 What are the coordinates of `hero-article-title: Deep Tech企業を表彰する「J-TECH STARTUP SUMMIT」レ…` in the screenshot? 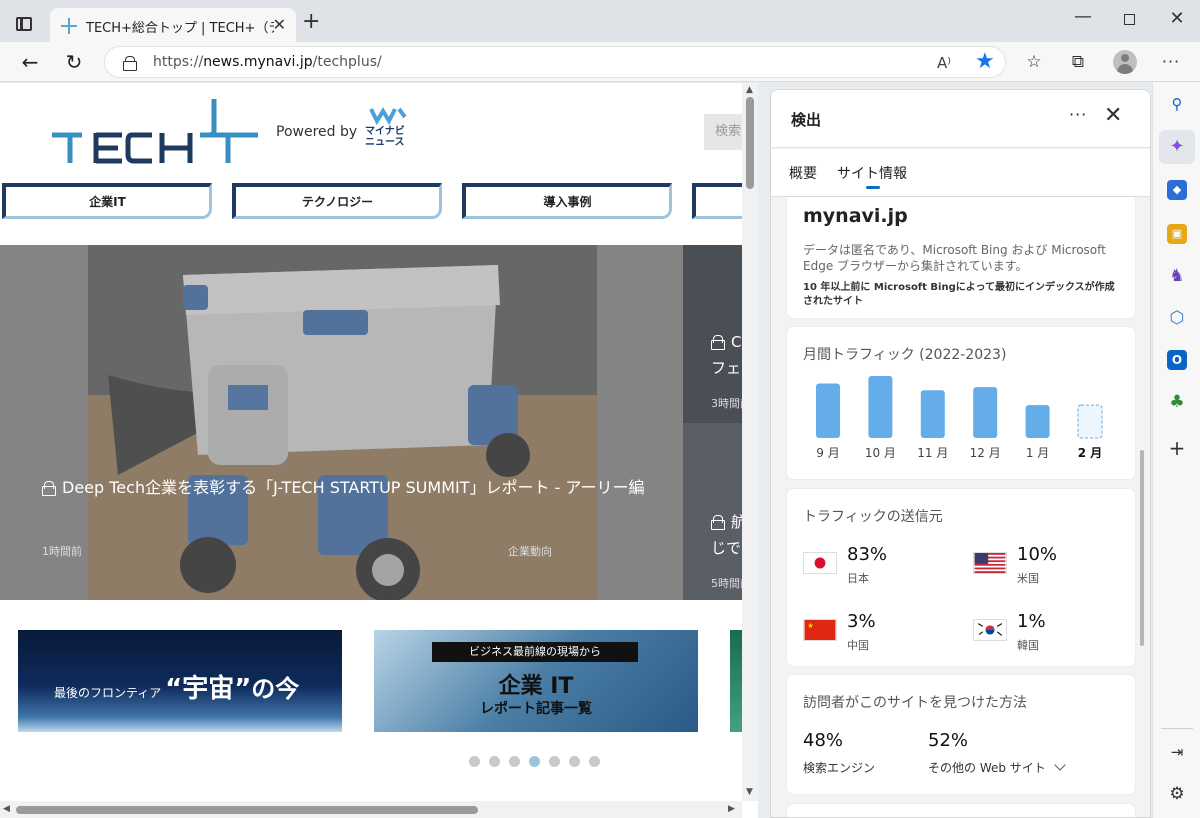 It's located at (347, 488).